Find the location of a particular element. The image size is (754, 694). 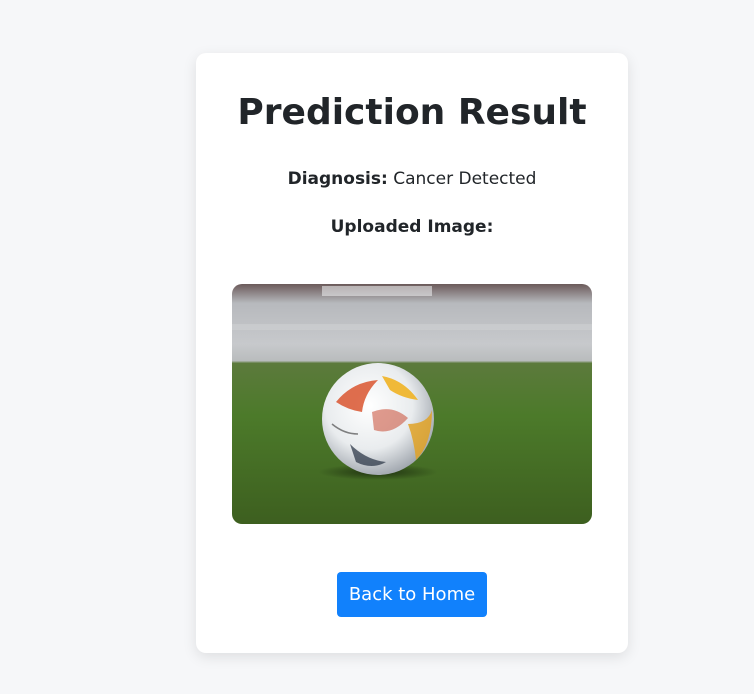

diagnosis-value: Cancer Detected is located at coordinates (465, 179).